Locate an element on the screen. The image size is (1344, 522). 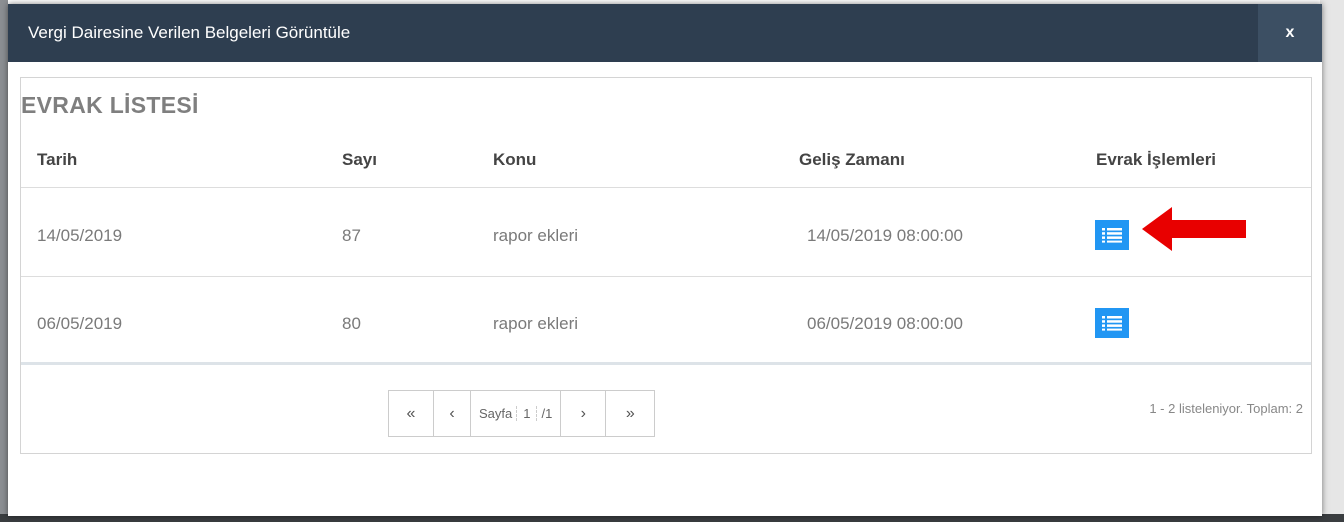
last-page-button: » is located at coordinates (630, 413).